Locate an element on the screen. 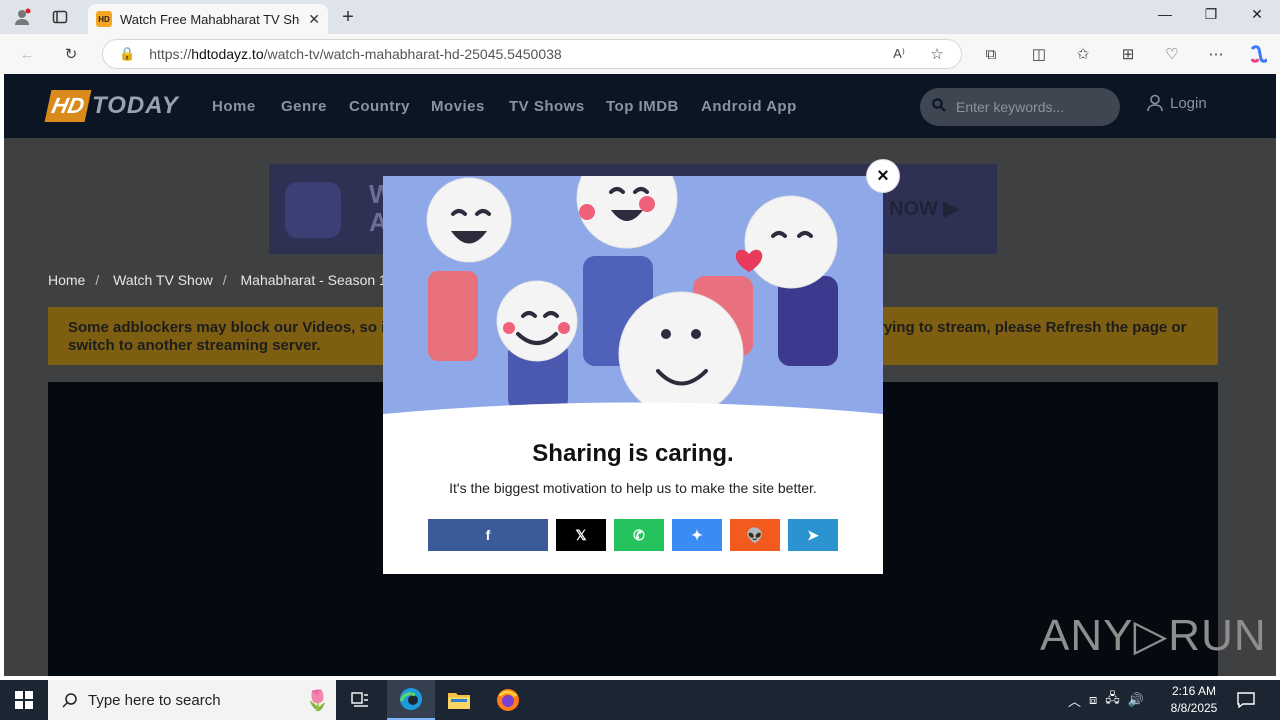 This screenshot has height=720, width=1280. anyrun-watermark: ANY▷RUN is located at coordinates (1153, 635).